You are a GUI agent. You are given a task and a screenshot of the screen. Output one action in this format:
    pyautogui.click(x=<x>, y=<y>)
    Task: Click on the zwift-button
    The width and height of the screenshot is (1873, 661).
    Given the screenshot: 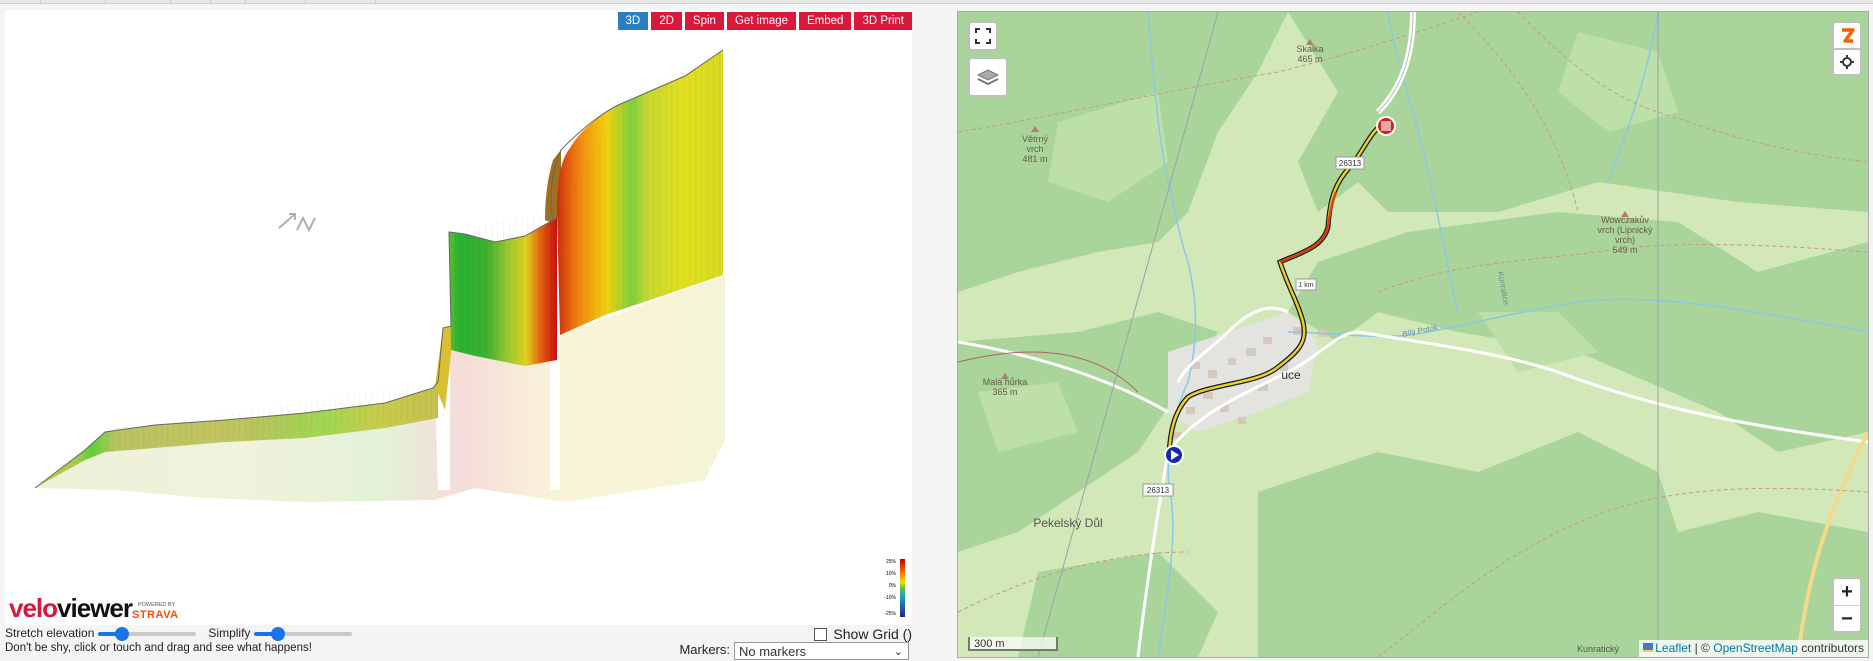 What is the action you would take?
    pyautogui.click(x=1847, y=36)
    